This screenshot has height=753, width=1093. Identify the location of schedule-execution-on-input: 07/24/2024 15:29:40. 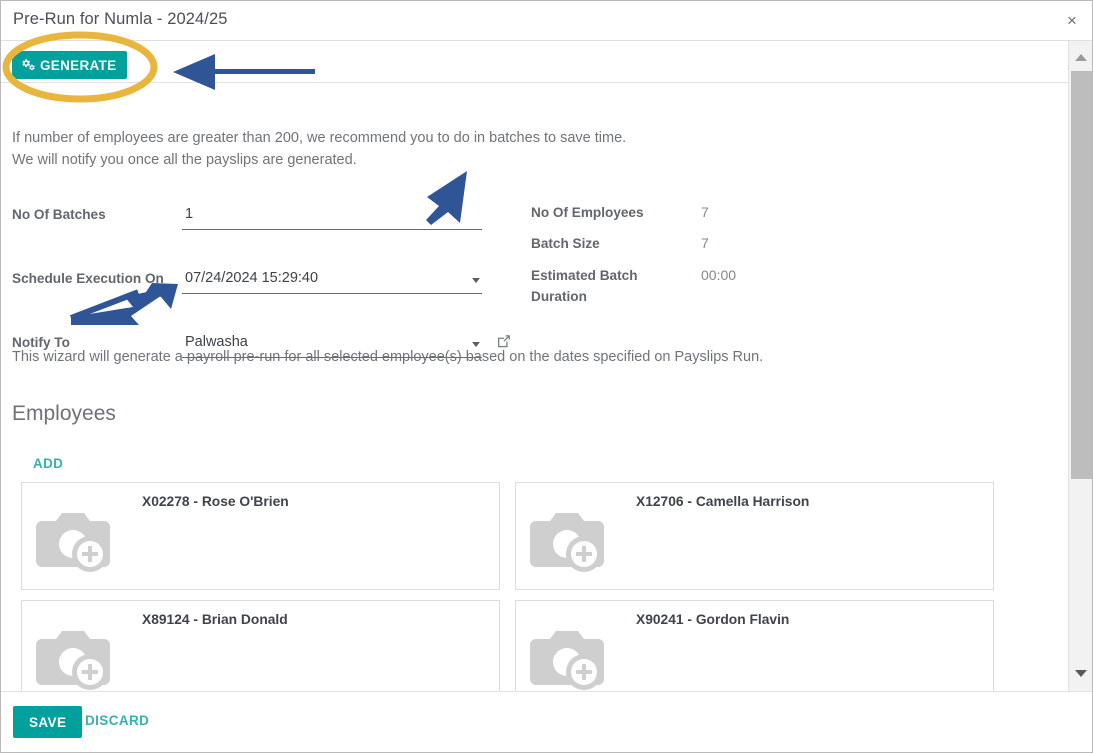
(332, 280).